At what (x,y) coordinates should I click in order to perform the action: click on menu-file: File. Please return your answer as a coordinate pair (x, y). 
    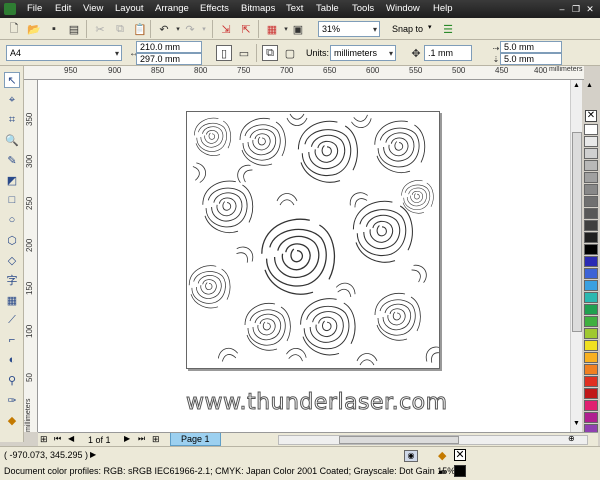
    Looking at the image, I should click on (34, 8).